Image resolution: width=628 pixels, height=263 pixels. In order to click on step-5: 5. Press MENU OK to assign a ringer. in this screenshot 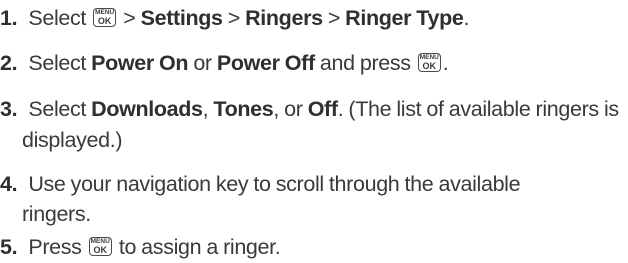, I will do `click(311, 247)`.